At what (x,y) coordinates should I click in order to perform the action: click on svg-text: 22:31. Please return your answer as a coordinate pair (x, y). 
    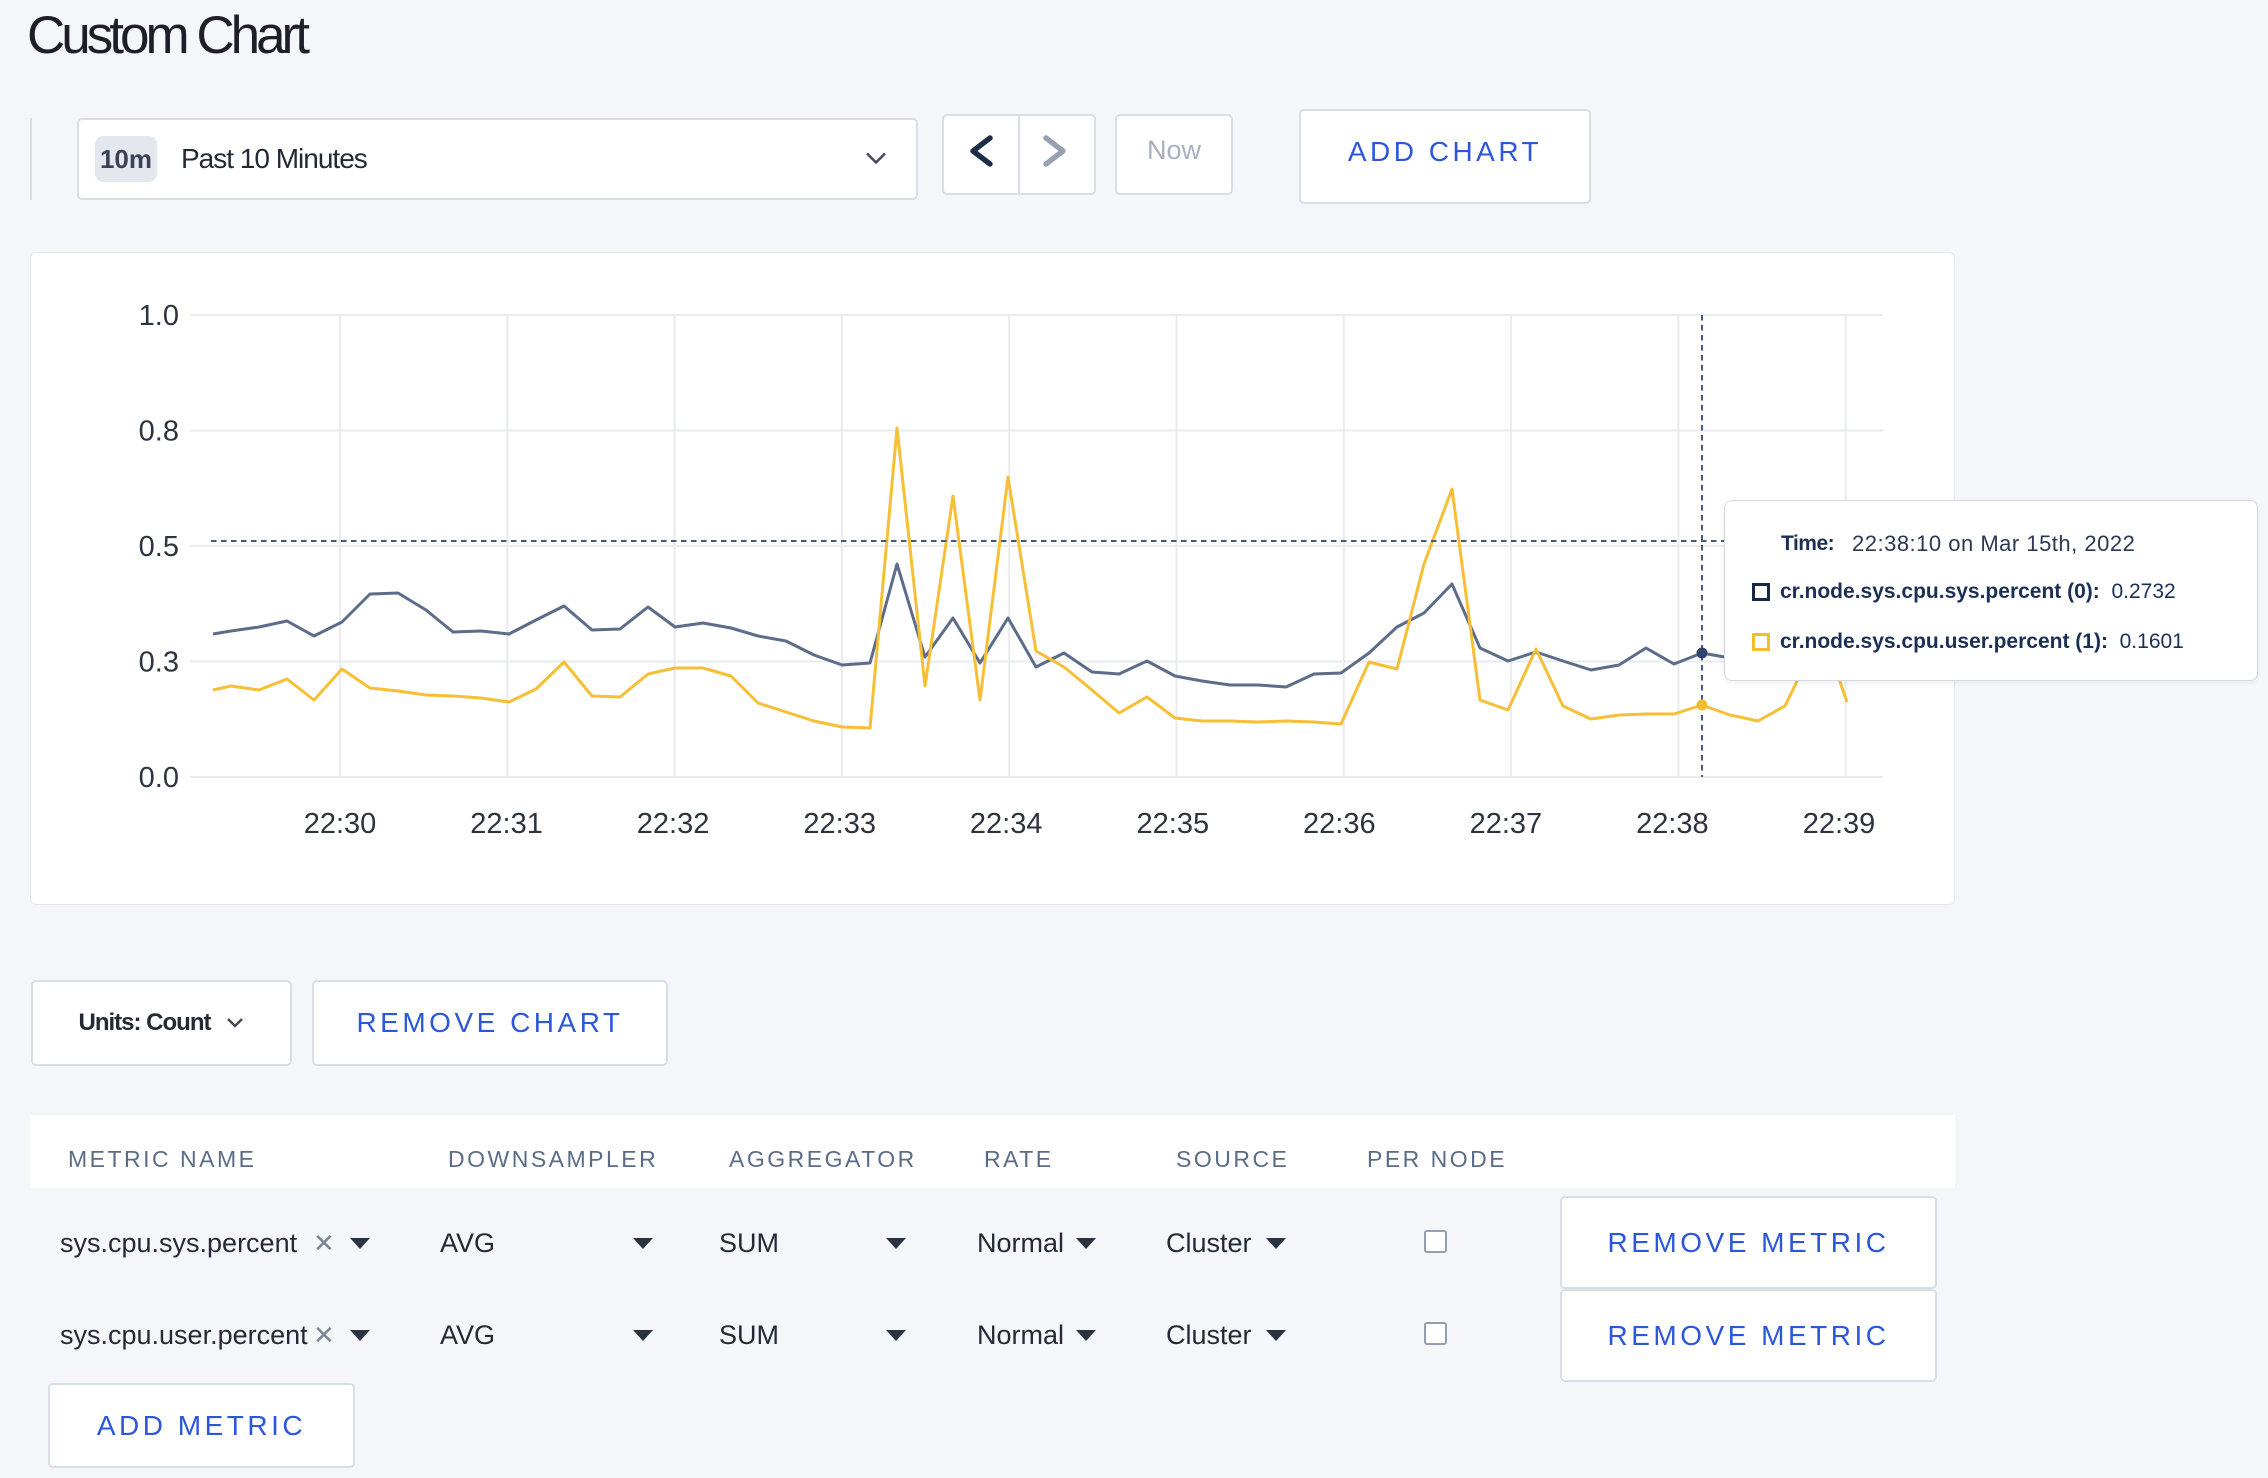
    Looking at the image, I should click on (506, 824).